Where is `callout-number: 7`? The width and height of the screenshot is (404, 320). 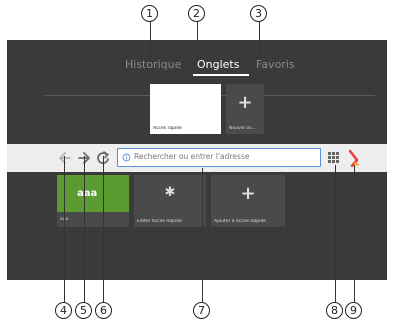
callout-number: 7 is located at coordinates (201, 310).